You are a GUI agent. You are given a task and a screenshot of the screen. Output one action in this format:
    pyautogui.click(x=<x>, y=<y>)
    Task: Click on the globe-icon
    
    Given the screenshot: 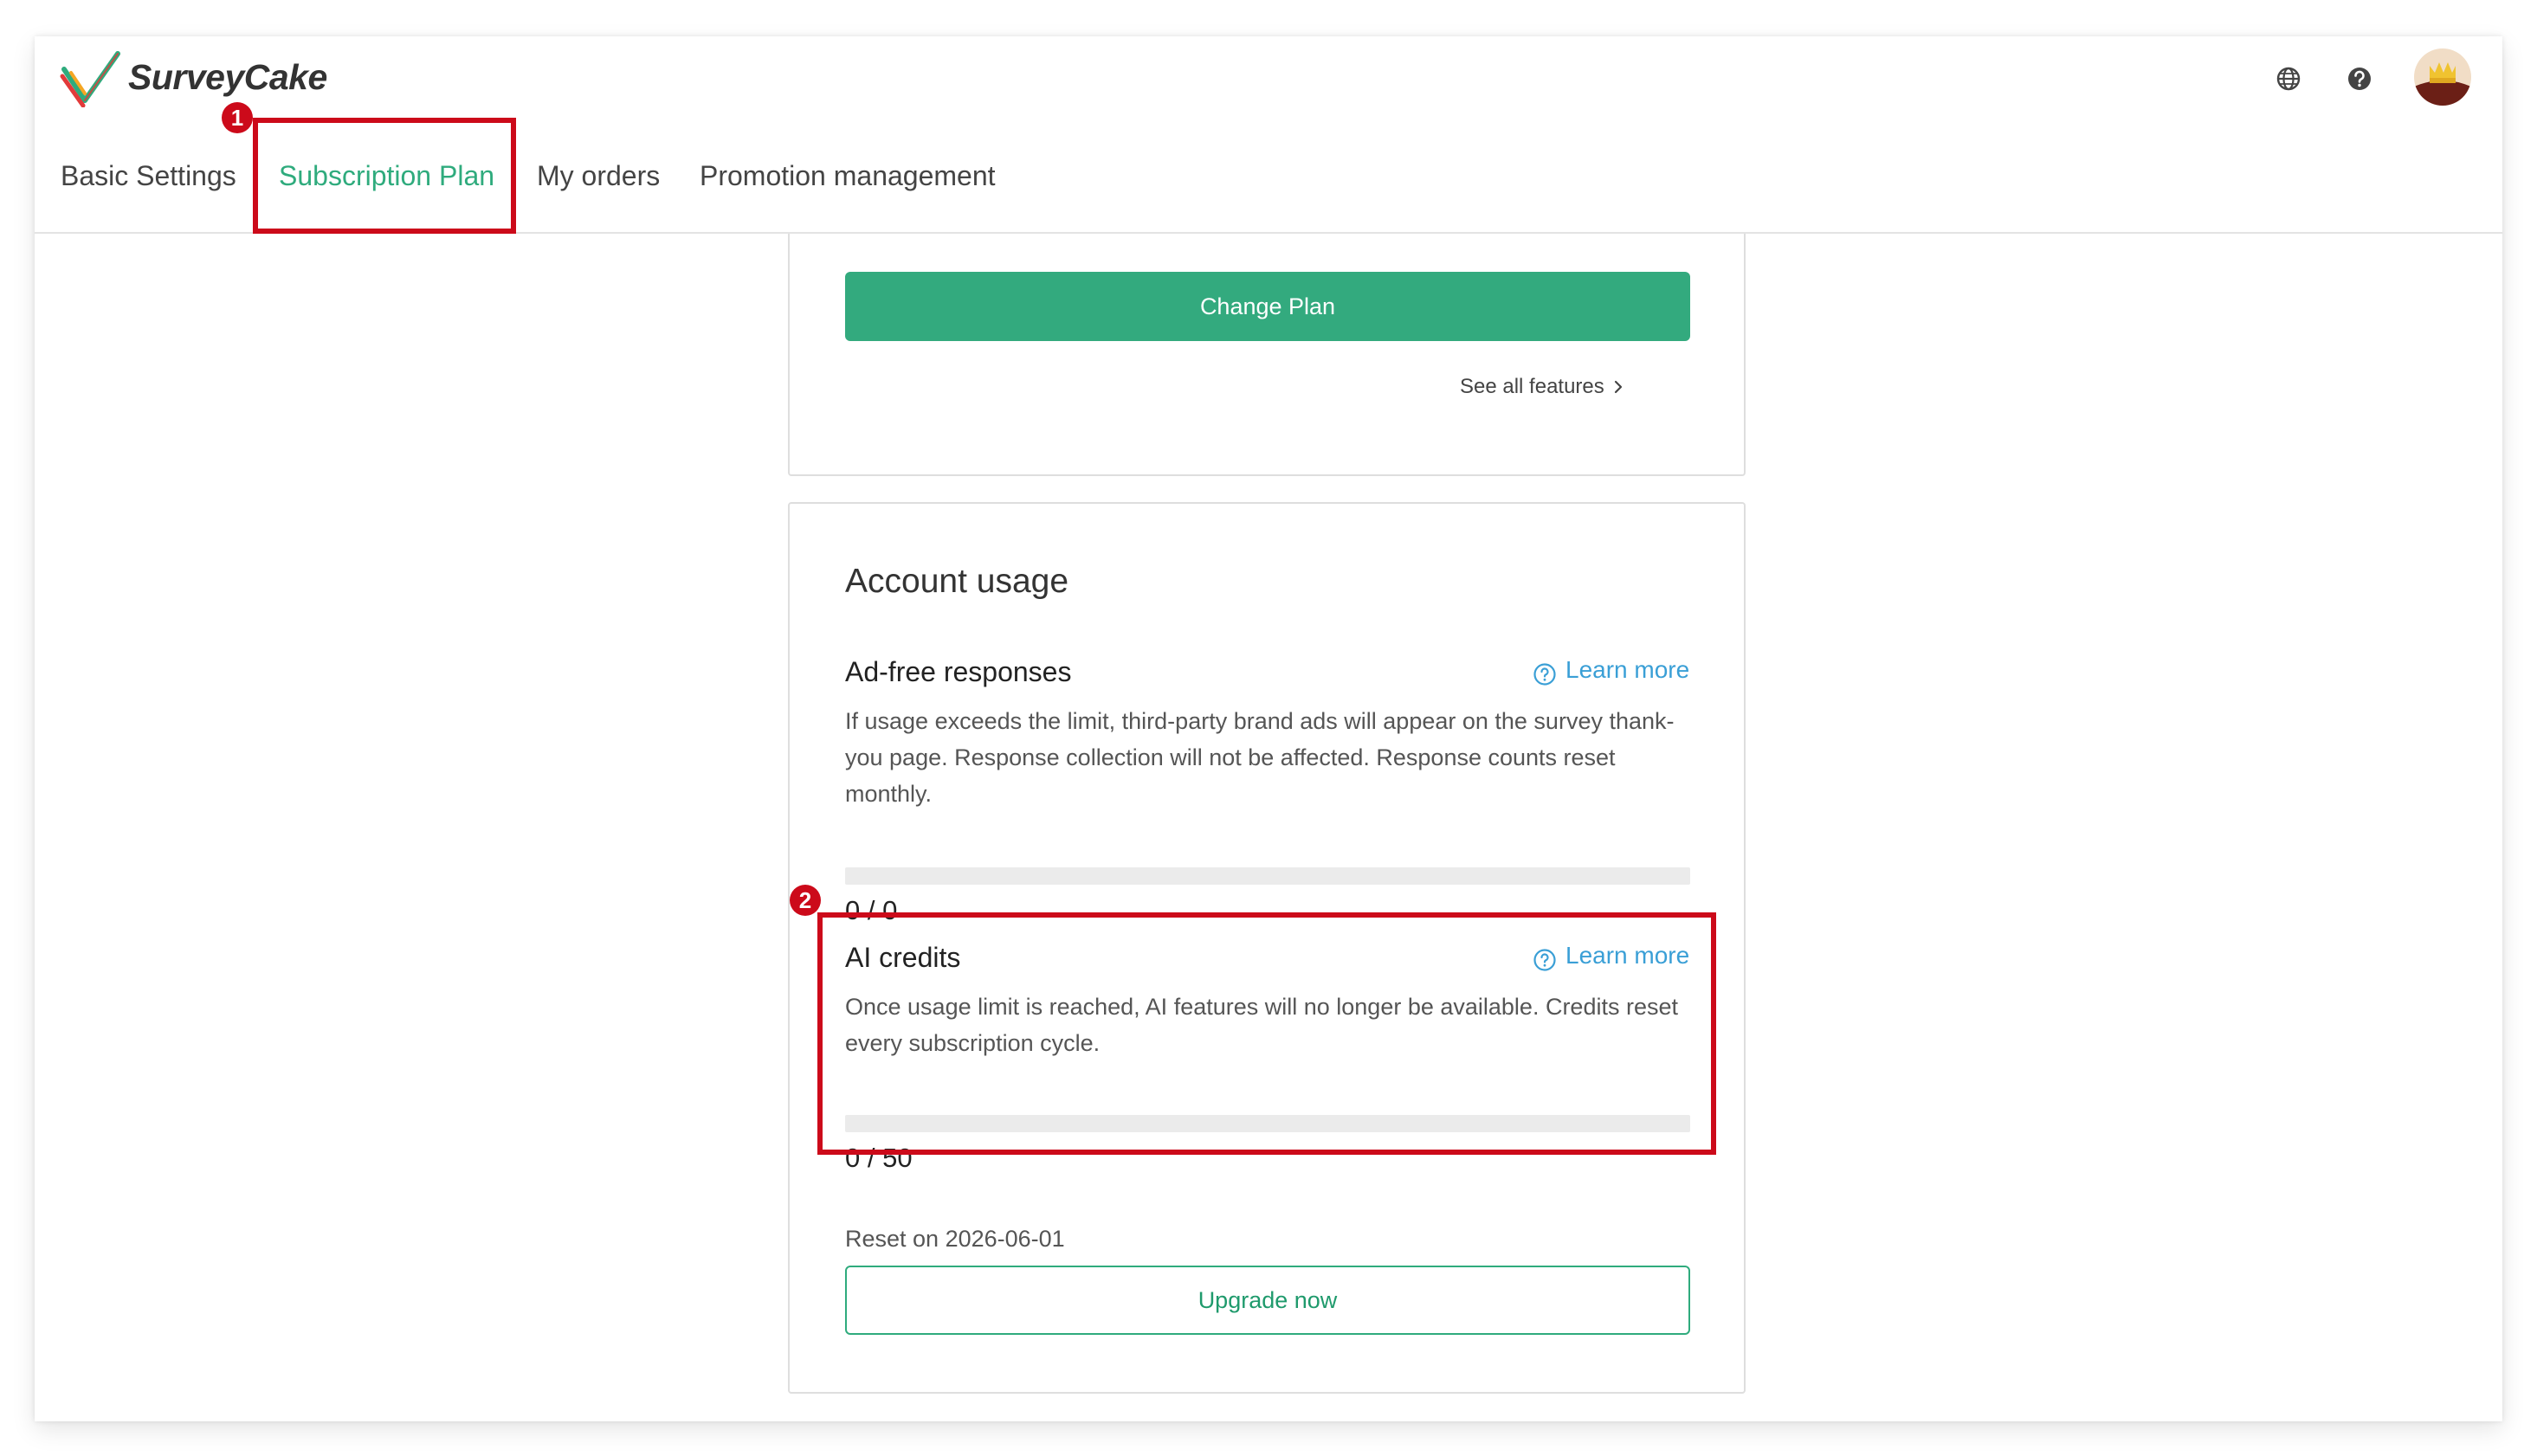 What is the action you would take?
    pyautogui.click(x=2288, y=78)
    